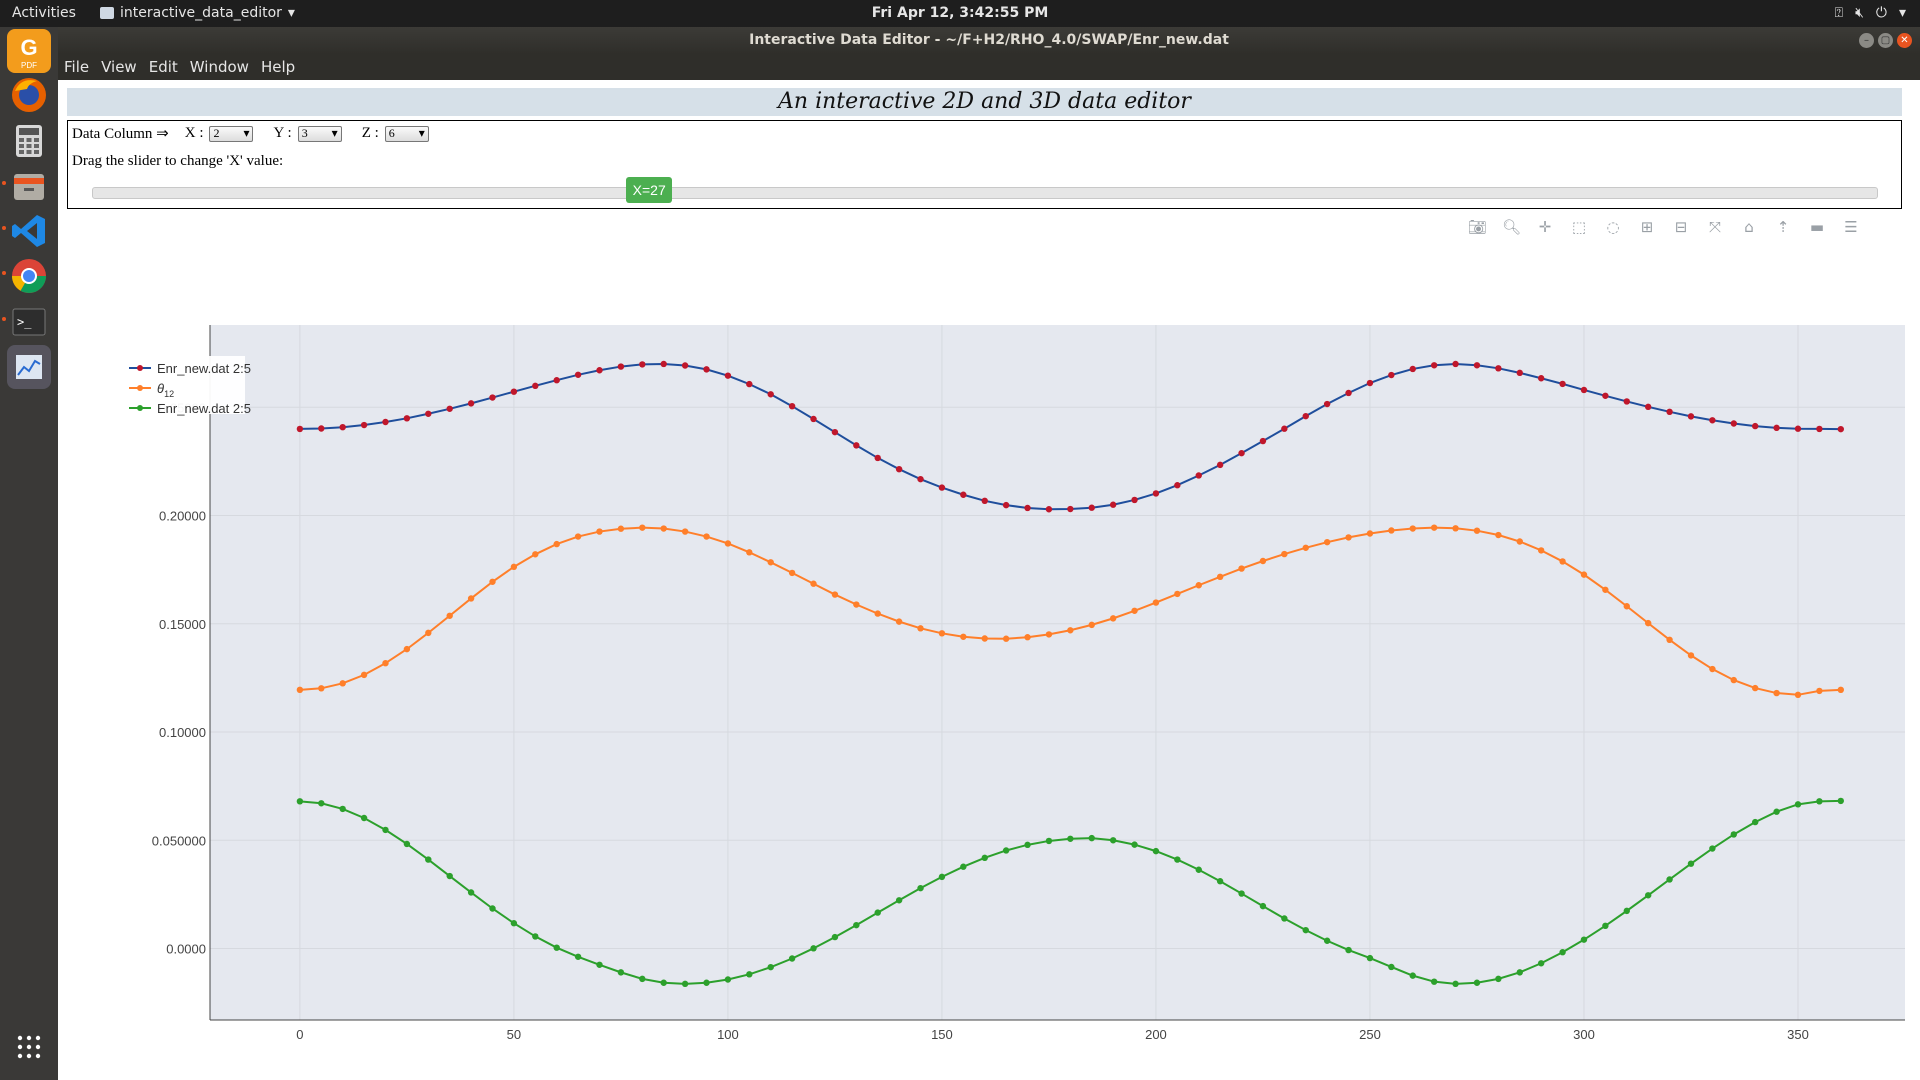 This screenshot has height=1080, width=1920. What do you see at coordinates (319, 133) in the screenshot?
I see `y-column-select: 3 ▾` at bounding box center [319, 133].